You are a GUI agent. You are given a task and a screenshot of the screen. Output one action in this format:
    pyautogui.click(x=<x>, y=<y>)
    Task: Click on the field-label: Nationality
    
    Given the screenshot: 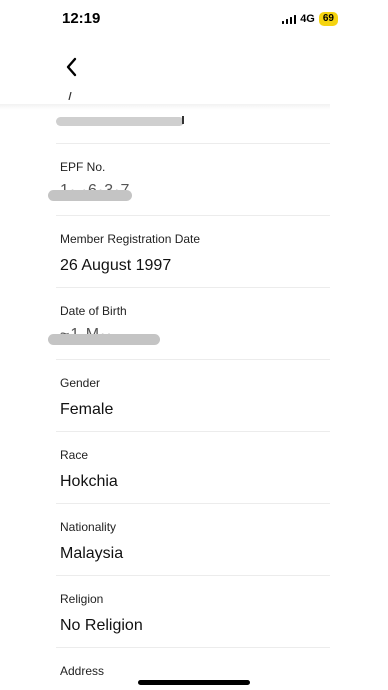 What is the action you would take?
    pyautogui.click(x=88, y=527)
    